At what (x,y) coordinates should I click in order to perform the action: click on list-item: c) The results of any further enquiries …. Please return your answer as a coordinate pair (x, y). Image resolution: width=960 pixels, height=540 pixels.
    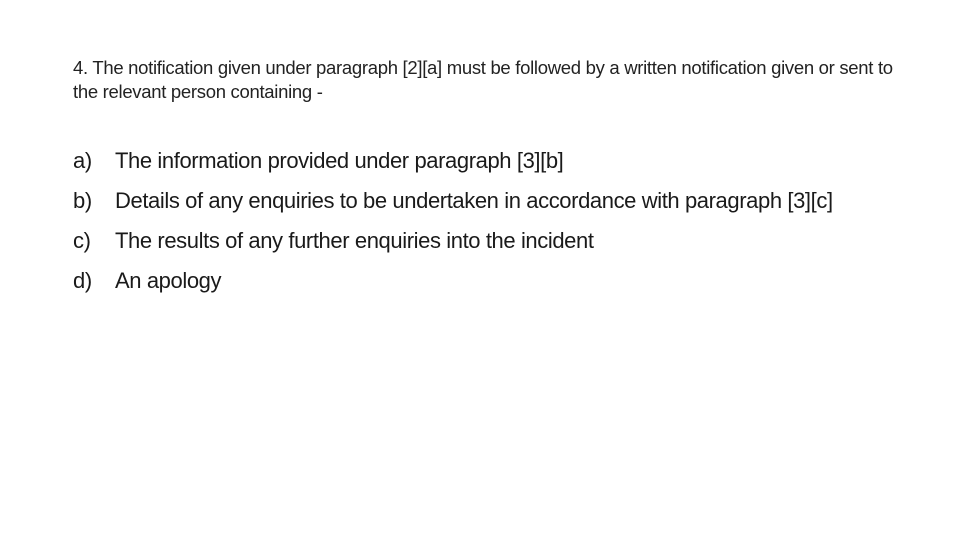
    Looking at the image, I should click on (463, 241).